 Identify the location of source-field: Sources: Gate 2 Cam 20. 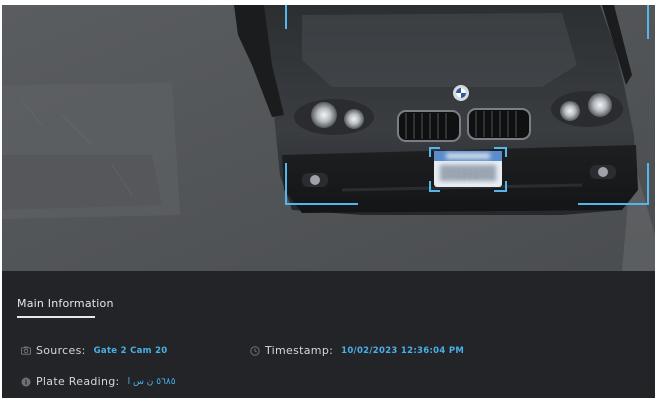
(94, 350).